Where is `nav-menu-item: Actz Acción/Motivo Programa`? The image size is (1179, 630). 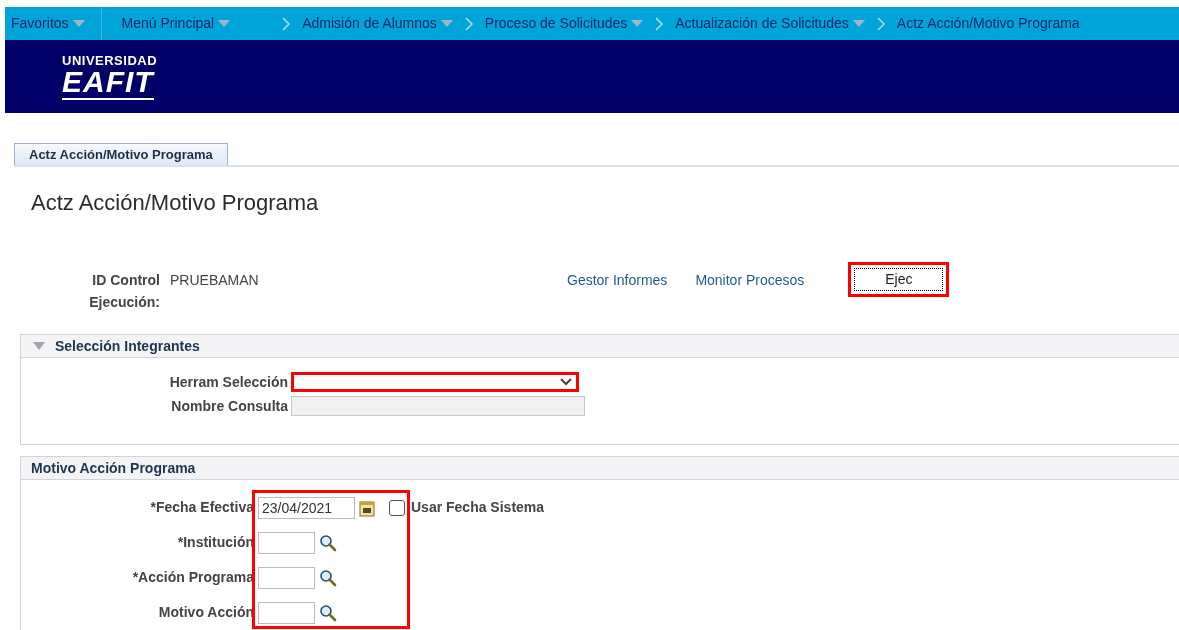 nav-menu-item: Actz Acción/Motivo Programa is located at coordinates (988, 23).